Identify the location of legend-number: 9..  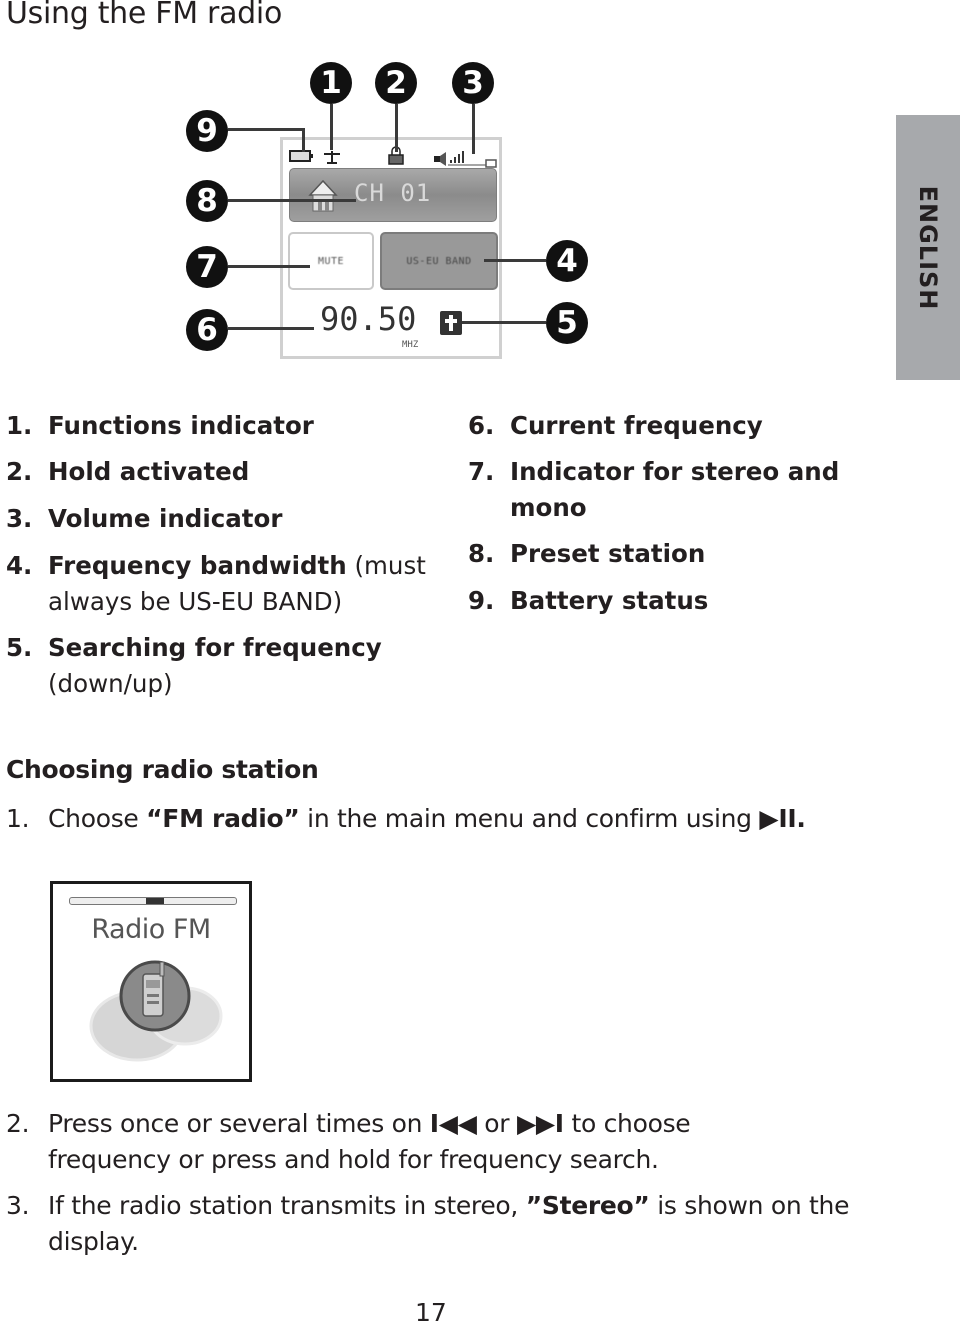
(481, 600).